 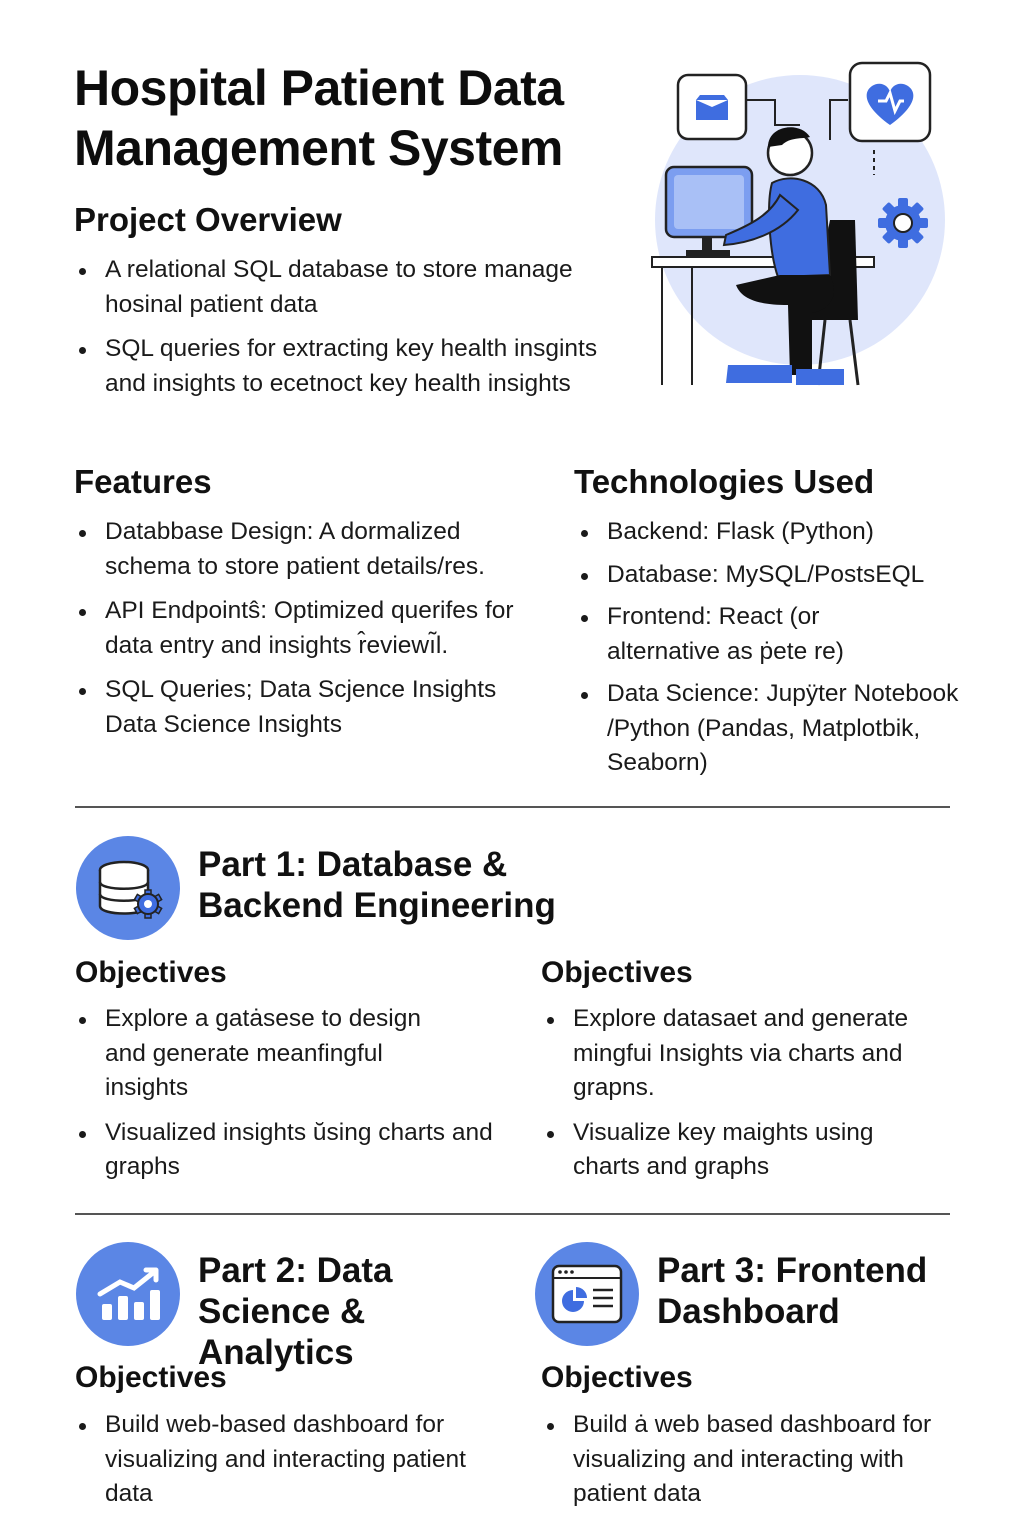 What do you see at coordinates (143, 481) in the screenshot?
I see `features-heading: Features` at bounding box center [143, 481].